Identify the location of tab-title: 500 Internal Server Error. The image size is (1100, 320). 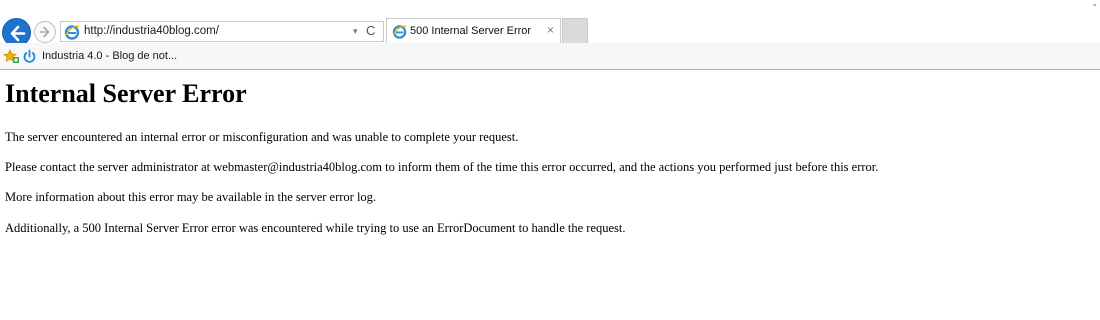
(471, 31).